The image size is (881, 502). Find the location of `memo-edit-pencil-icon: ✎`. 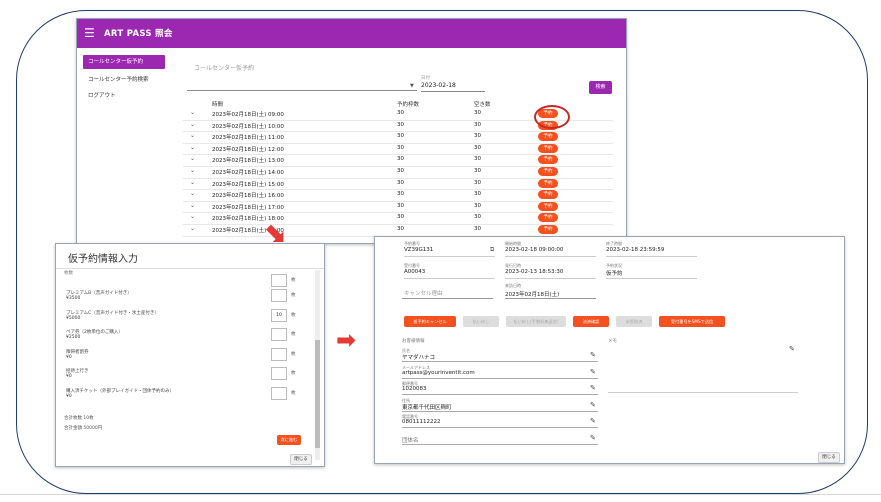

memo-edit-pencil-icon: ✎ is located at coordinates (792, 349).